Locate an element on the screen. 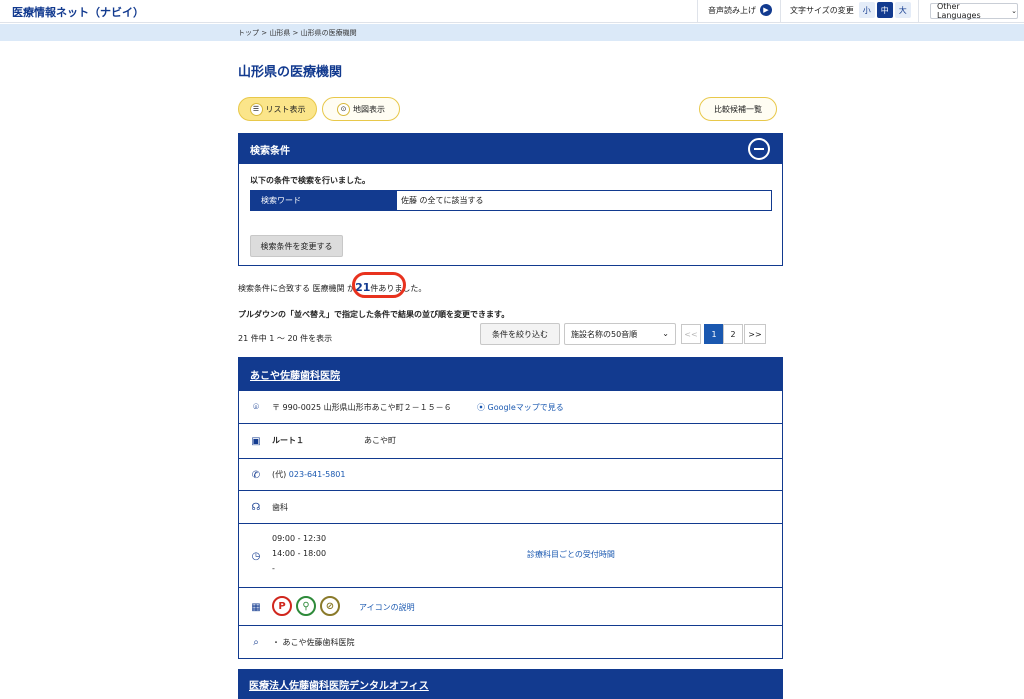  department-text: 歯科 is located at coordinates (280, 507).